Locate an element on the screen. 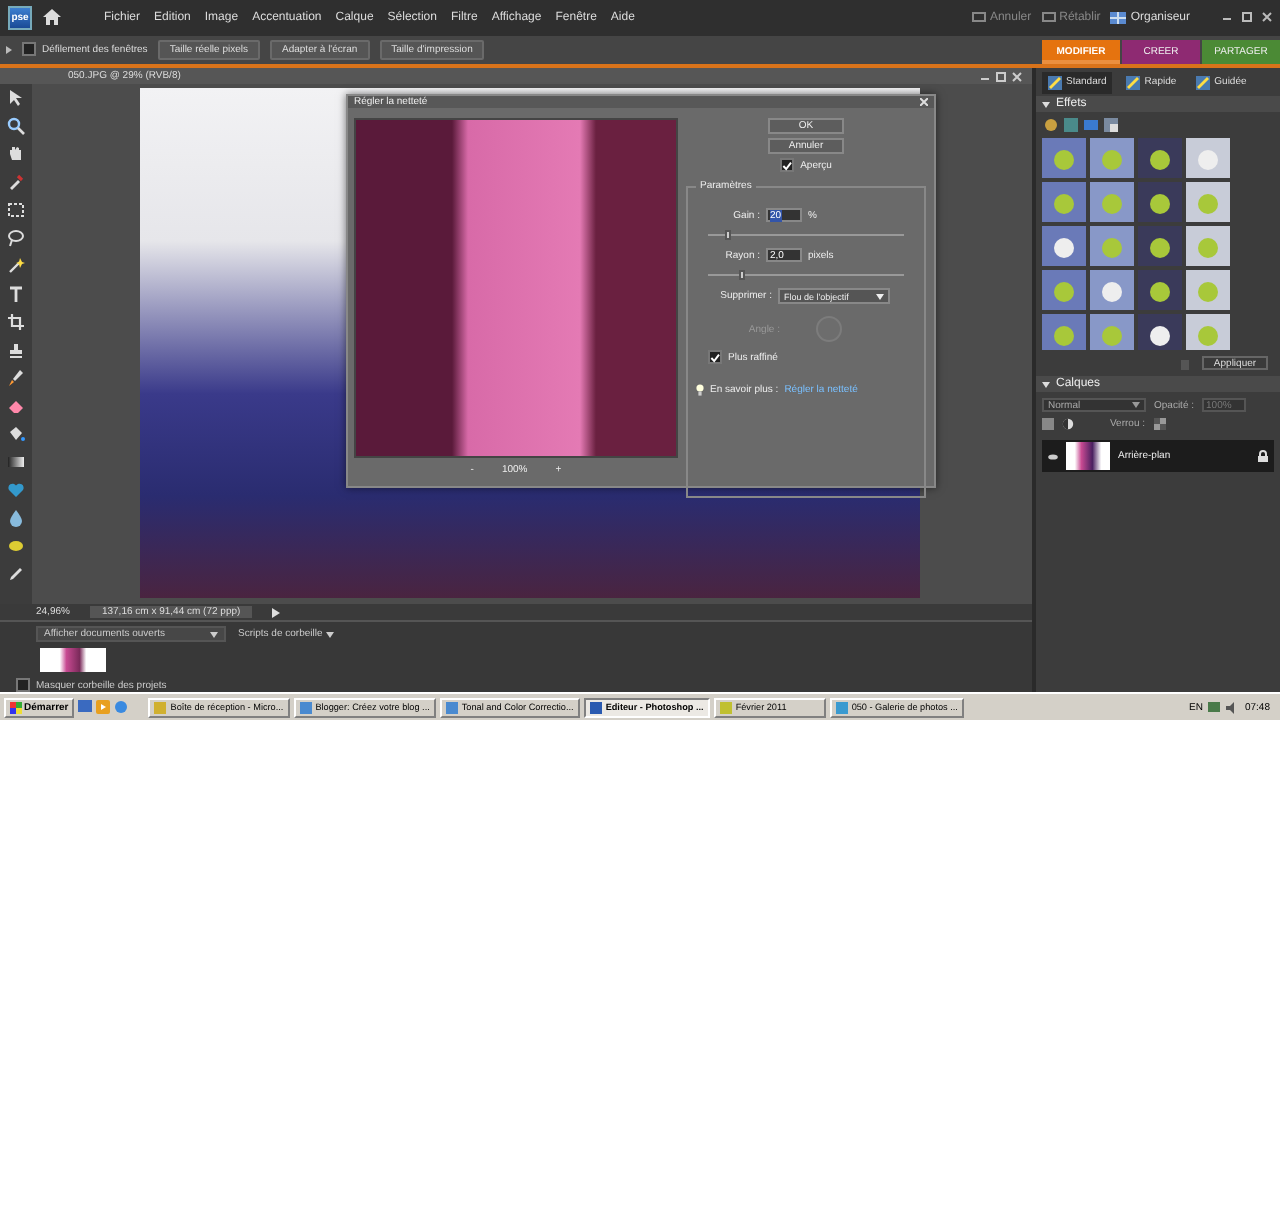 Image resolution: width=1280 pixels, height=1228 pixels. redo-icon is located at coordinates (1048, 17).